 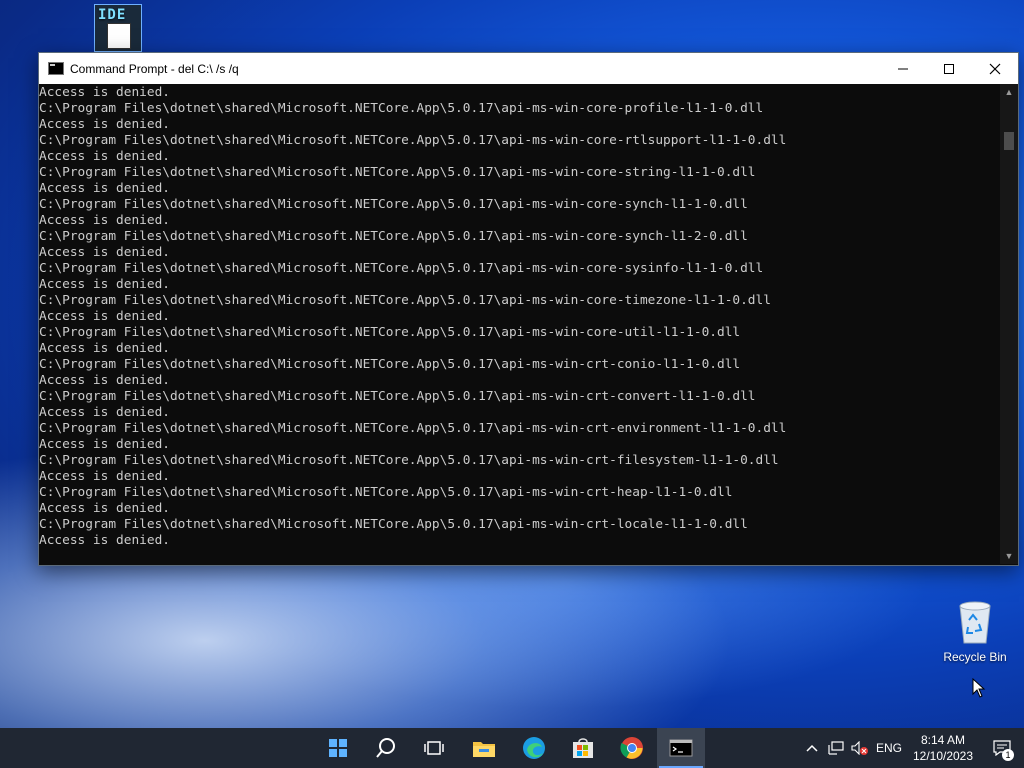 What do you see at coordinates (943, 740) in the screenshot?
I see `clock-time: 8:14 AM` at bounding box center [943, 740].